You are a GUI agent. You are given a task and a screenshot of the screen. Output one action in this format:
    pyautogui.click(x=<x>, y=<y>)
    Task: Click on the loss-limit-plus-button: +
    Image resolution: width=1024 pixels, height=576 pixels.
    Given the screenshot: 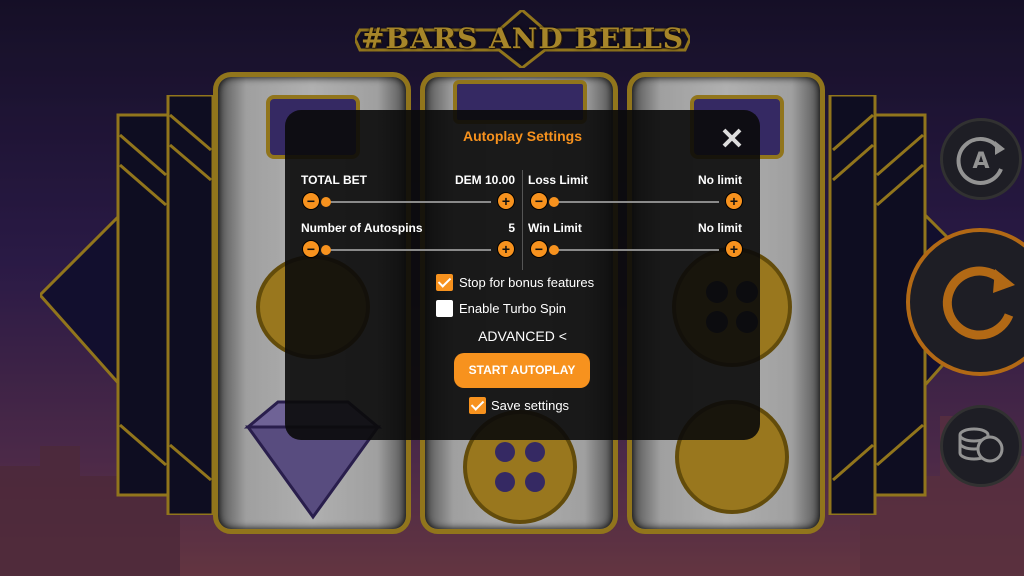 What is the action you would take?
    pyautogui.click(x=734, y=201)
    